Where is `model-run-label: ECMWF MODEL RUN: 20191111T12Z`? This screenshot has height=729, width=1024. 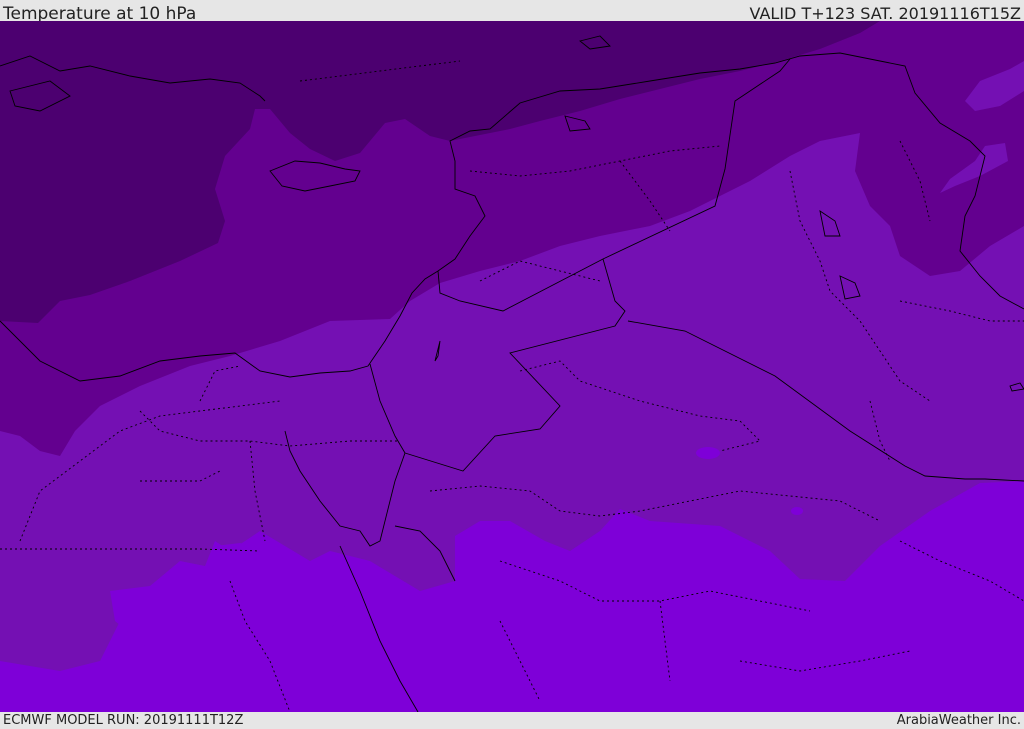
model-run-label: ECMWF MODEL RUN: 20191111T12Z is located at coordinates (123, 720).